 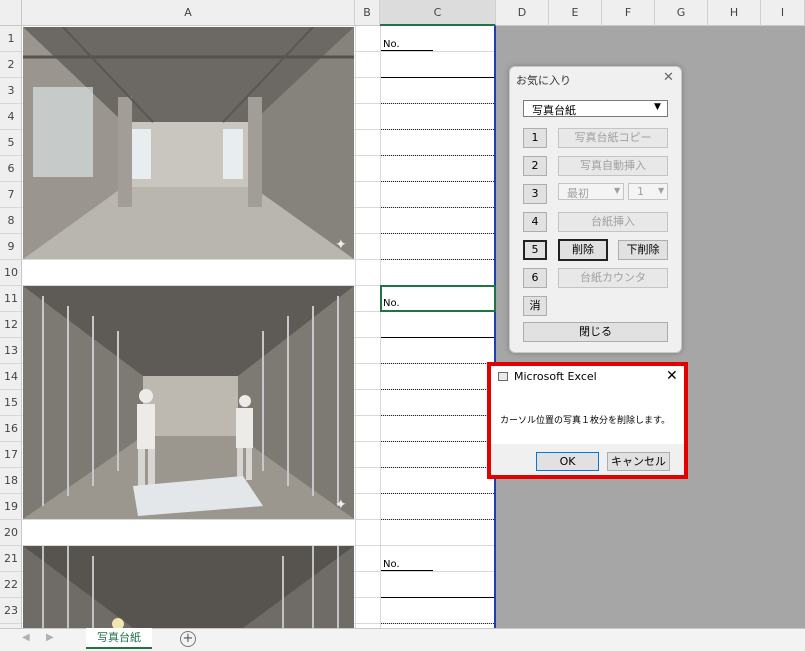 What do you see at coordinates (613, 138) in the screenshot?
I see `copy-mount-button: 写真台紙コピー` at bounding box center [613, 138].